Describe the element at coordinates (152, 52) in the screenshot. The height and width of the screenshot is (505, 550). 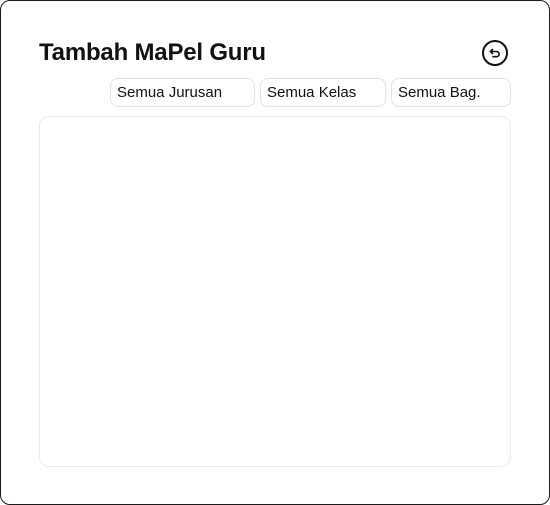
I see `modal-title: Tambah MaPel Guru` at that location.